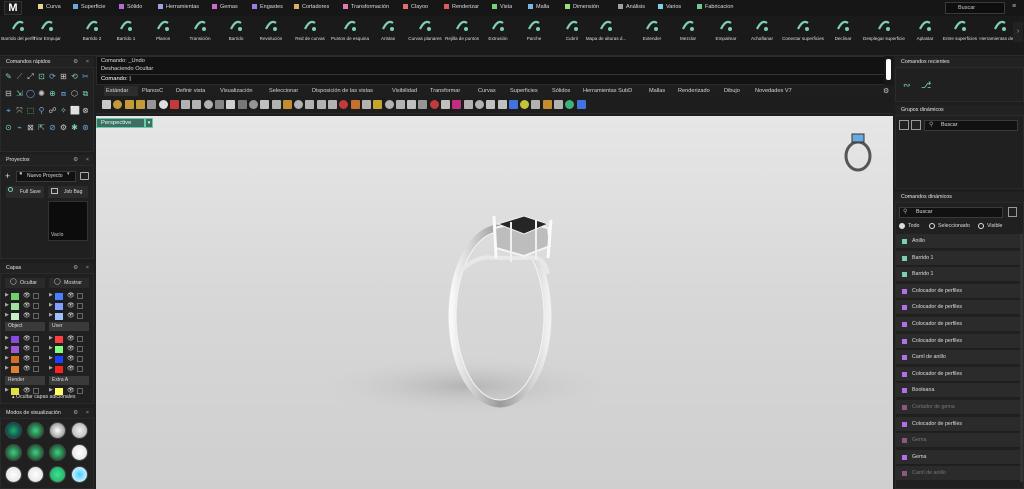 The height and width of the screenshot is (489, 1024). I want to click on quick-command-icon: ✱, so click(74, 127).